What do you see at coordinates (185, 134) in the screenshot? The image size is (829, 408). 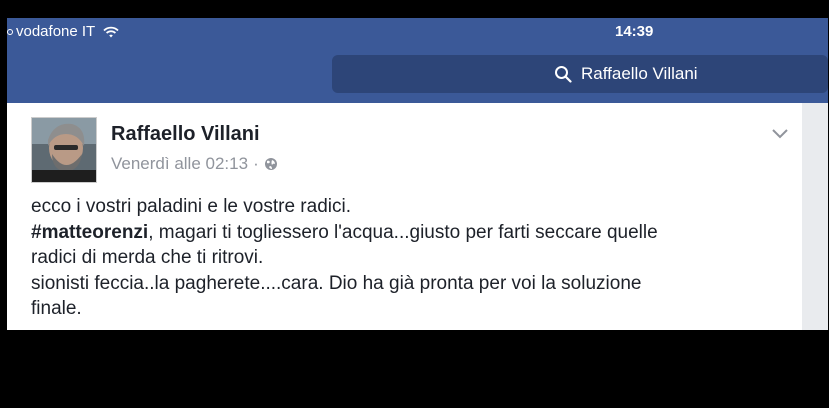 I see `post-author: Raffaello Villani` at bounding box center [185, 134].